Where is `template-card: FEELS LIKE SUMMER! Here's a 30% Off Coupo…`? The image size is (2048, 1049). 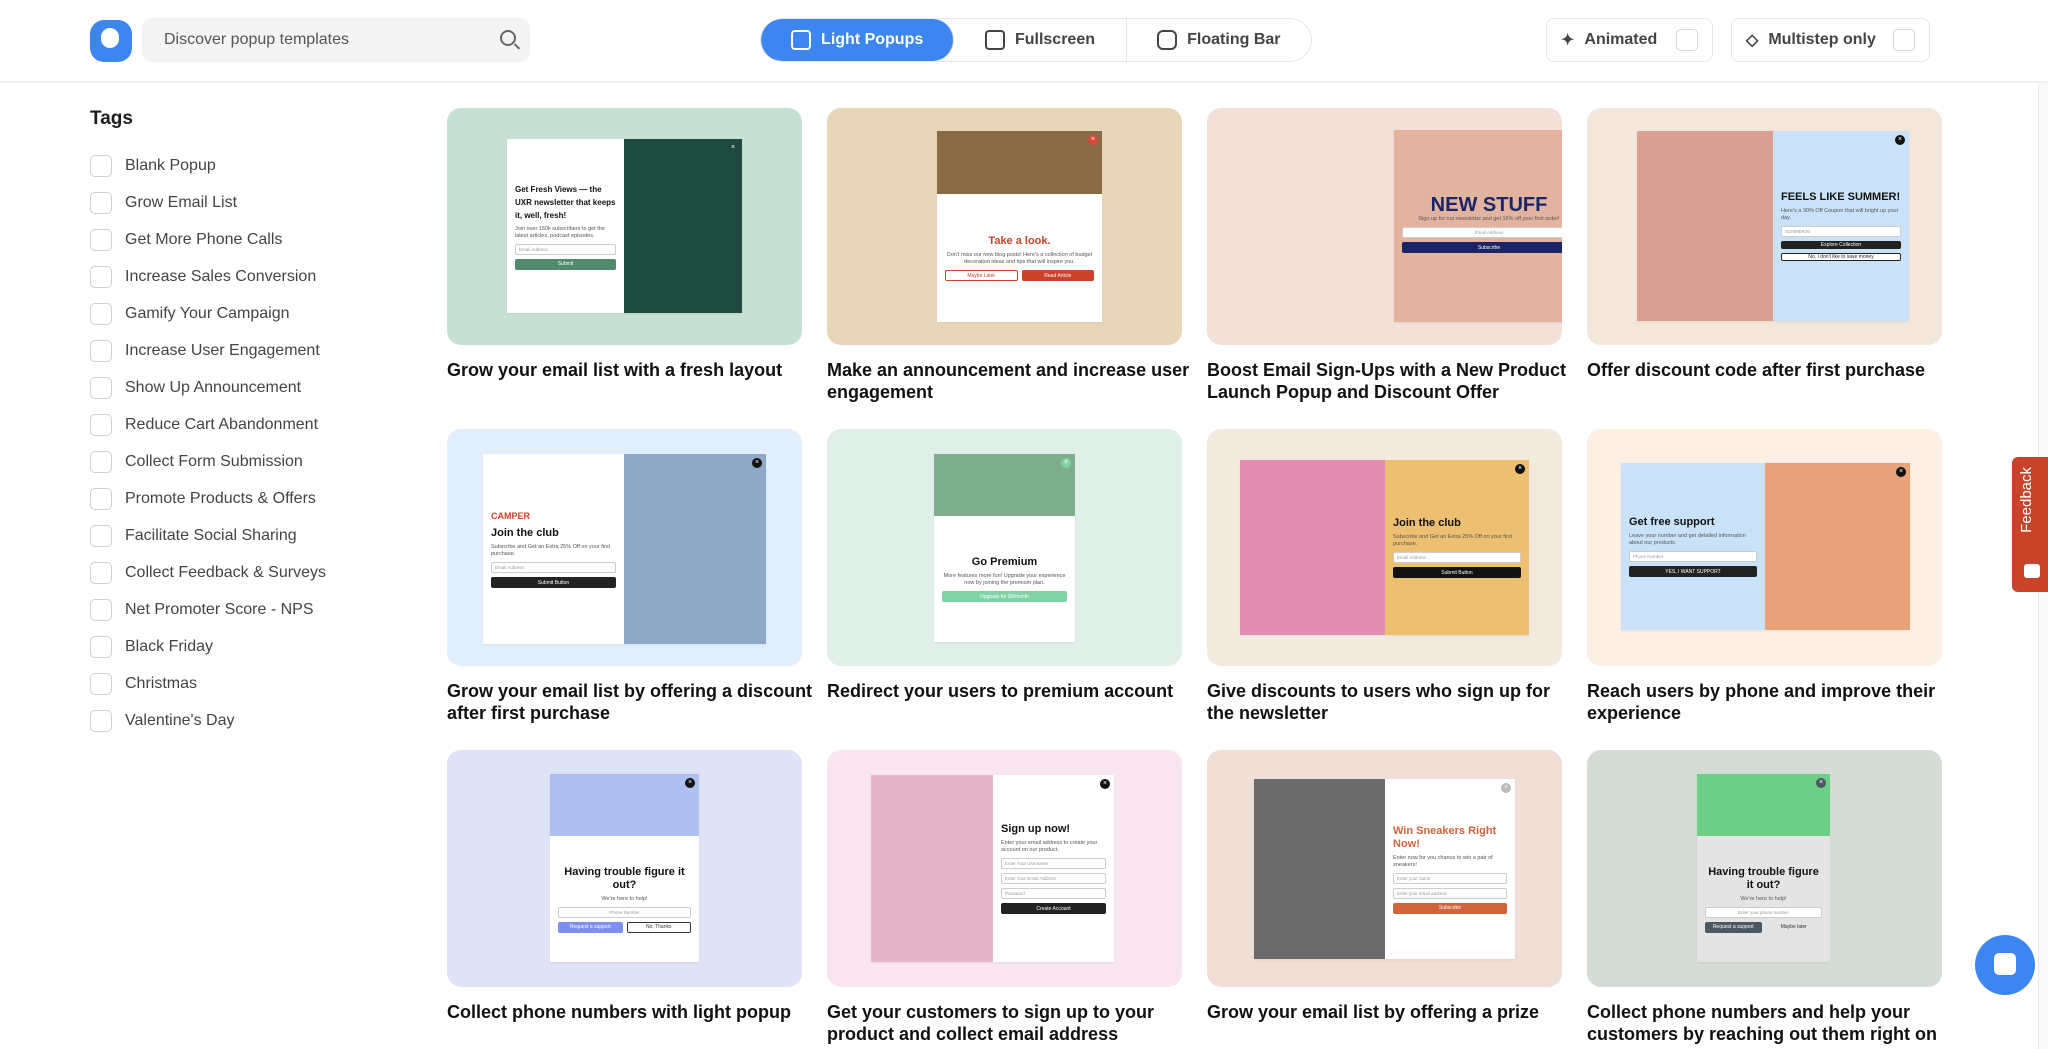 template-card: FEELS LIKE SUMMER! Here's a 30% Off Coupo… is located at coordinates (1764, 244).